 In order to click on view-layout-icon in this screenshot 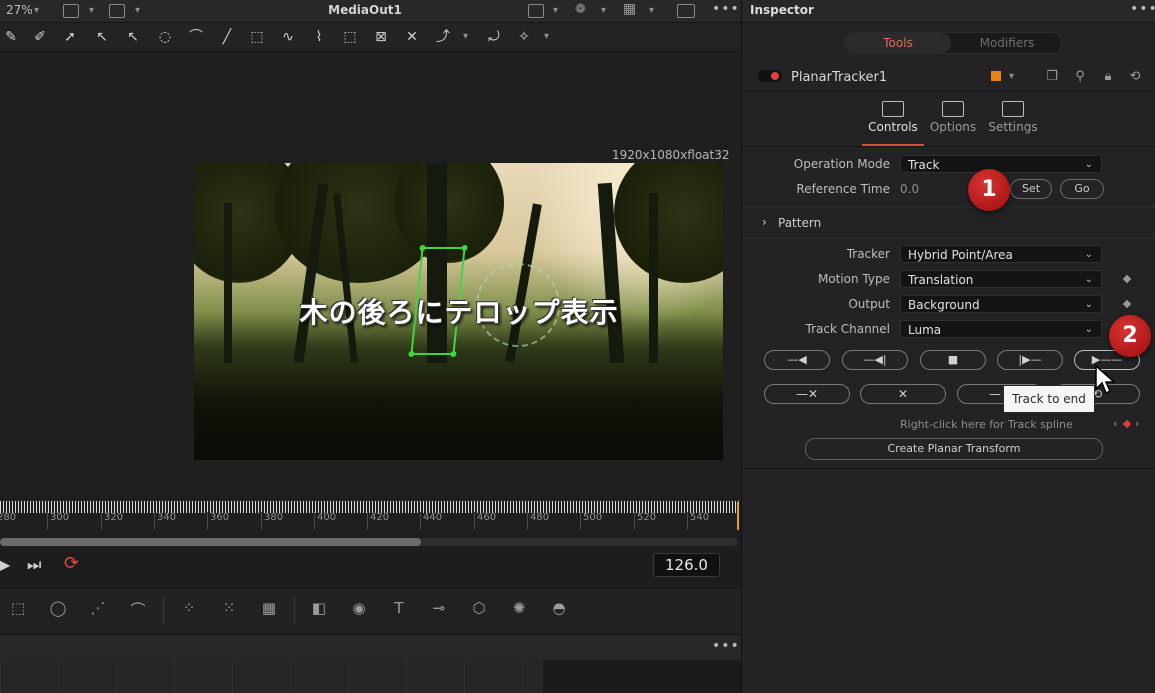, I will do `click(71, 11)`.